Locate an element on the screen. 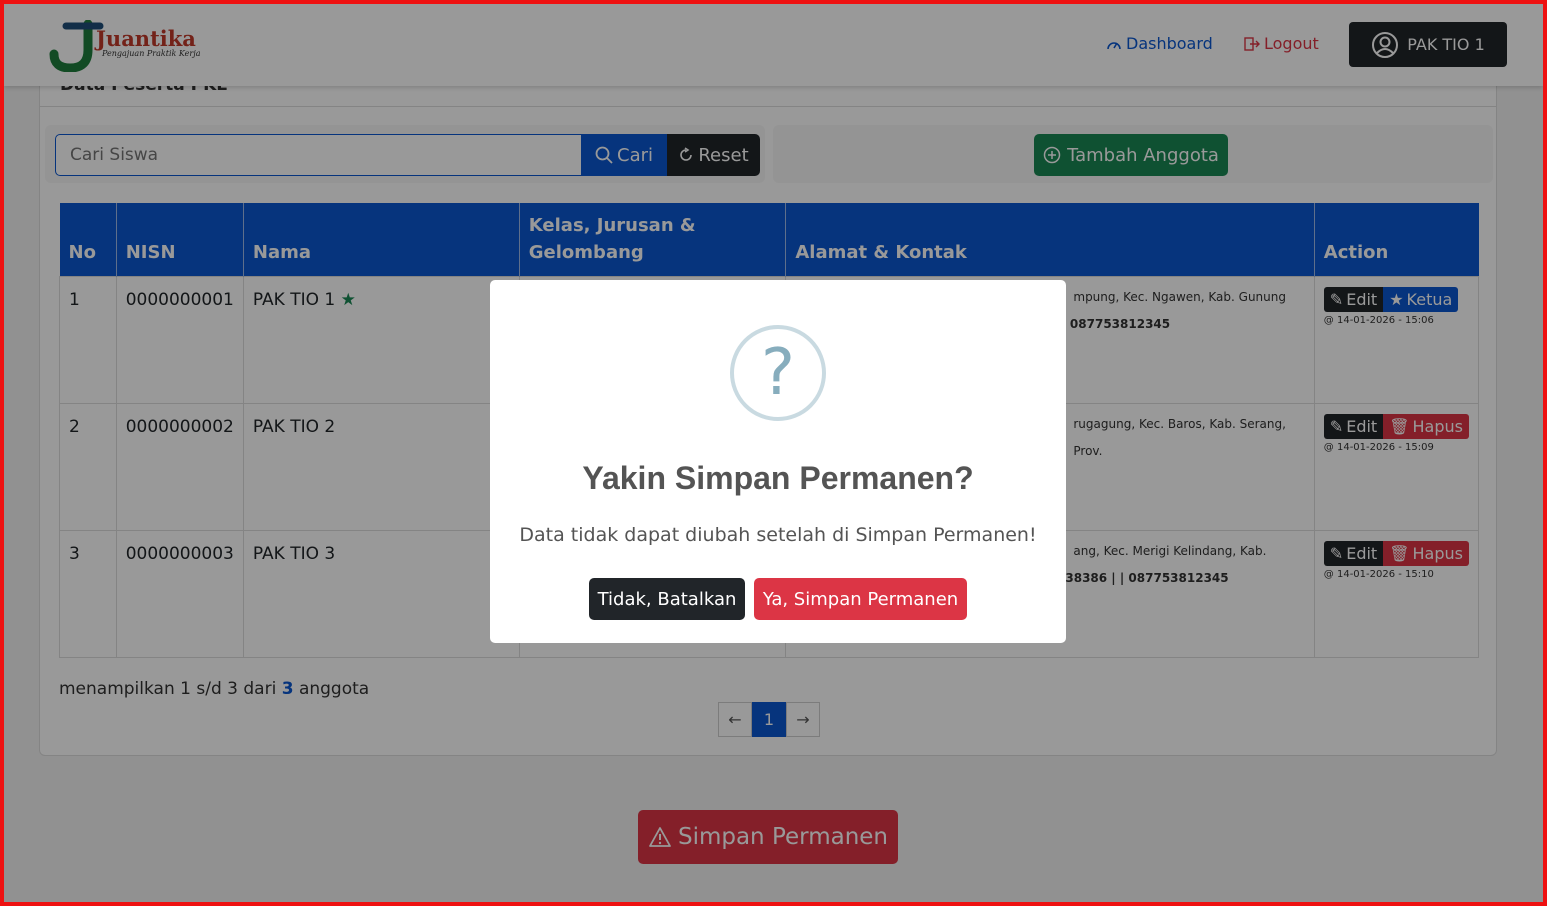  dialog-title: Yakin Simpan Permanen? is located at coordinates (778, 478).